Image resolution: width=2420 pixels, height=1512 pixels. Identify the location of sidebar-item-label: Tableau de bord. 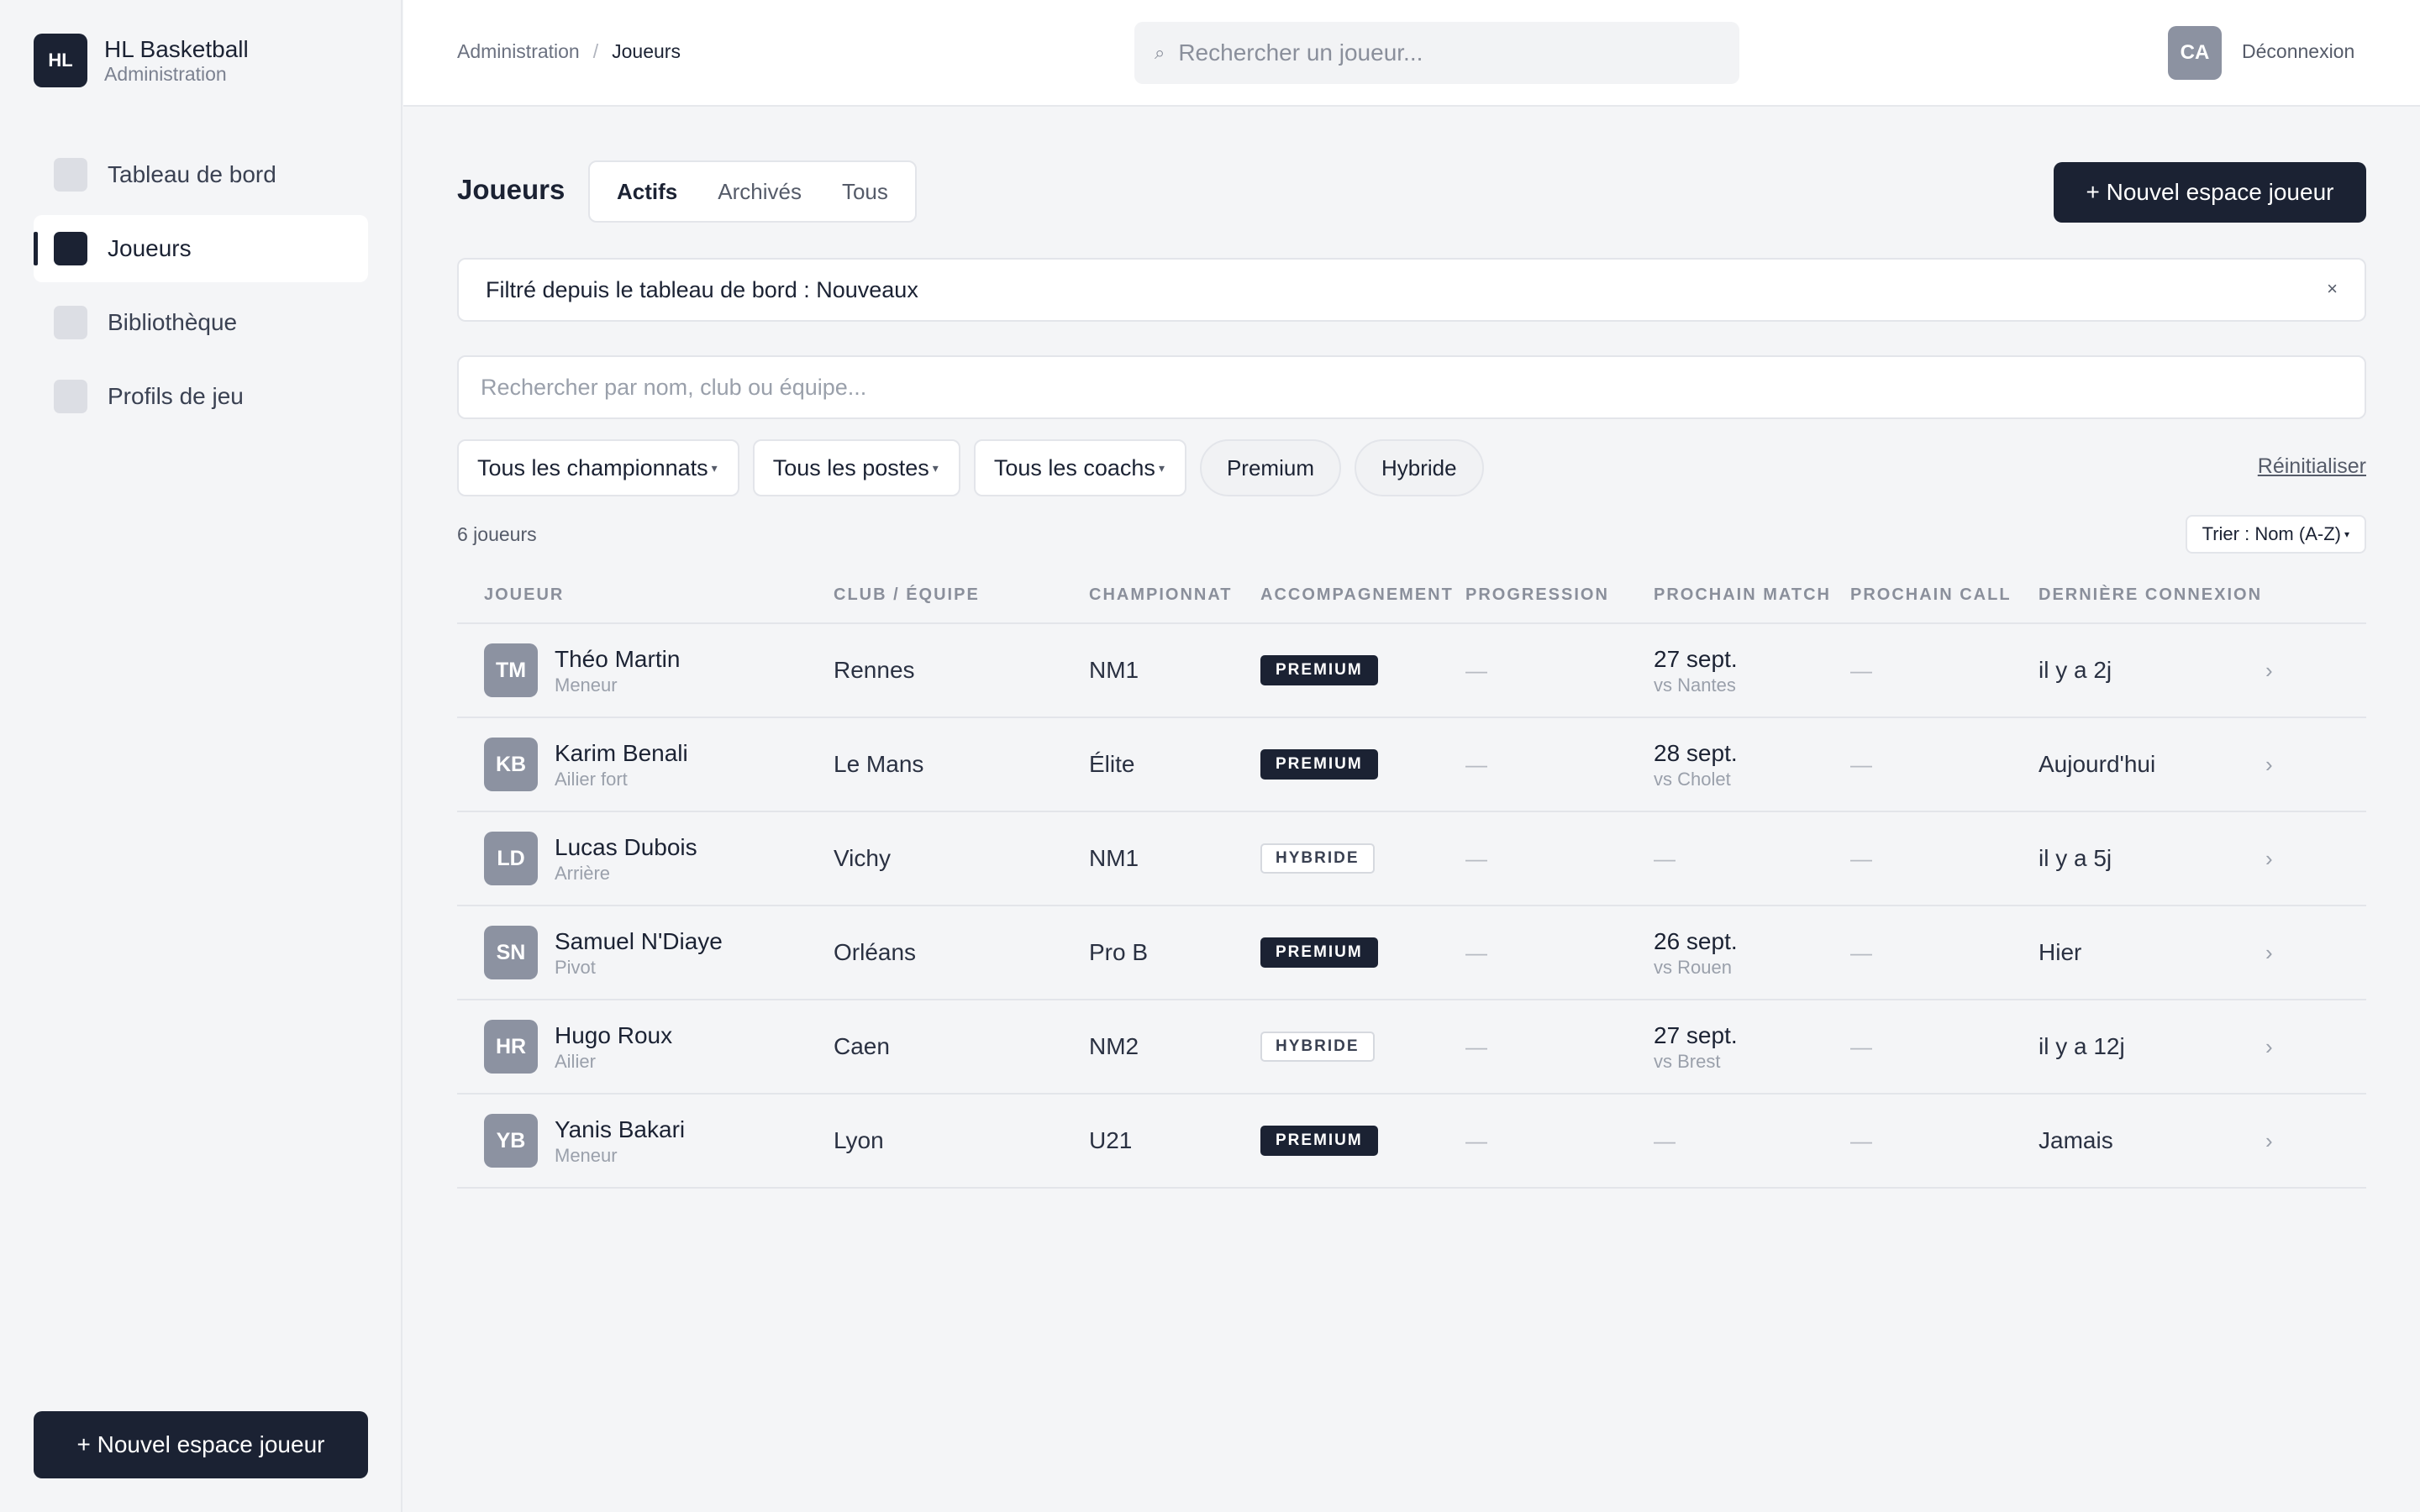
(192, 174).